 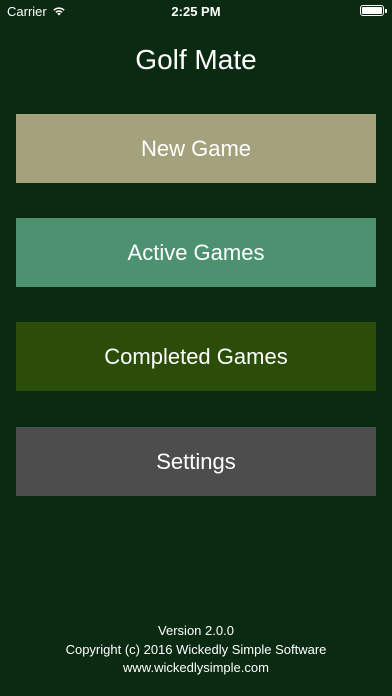 What do you see at coordinates (386, 11) in the screenshot?
I see `battery-tip` at bounding box center [386, 11].